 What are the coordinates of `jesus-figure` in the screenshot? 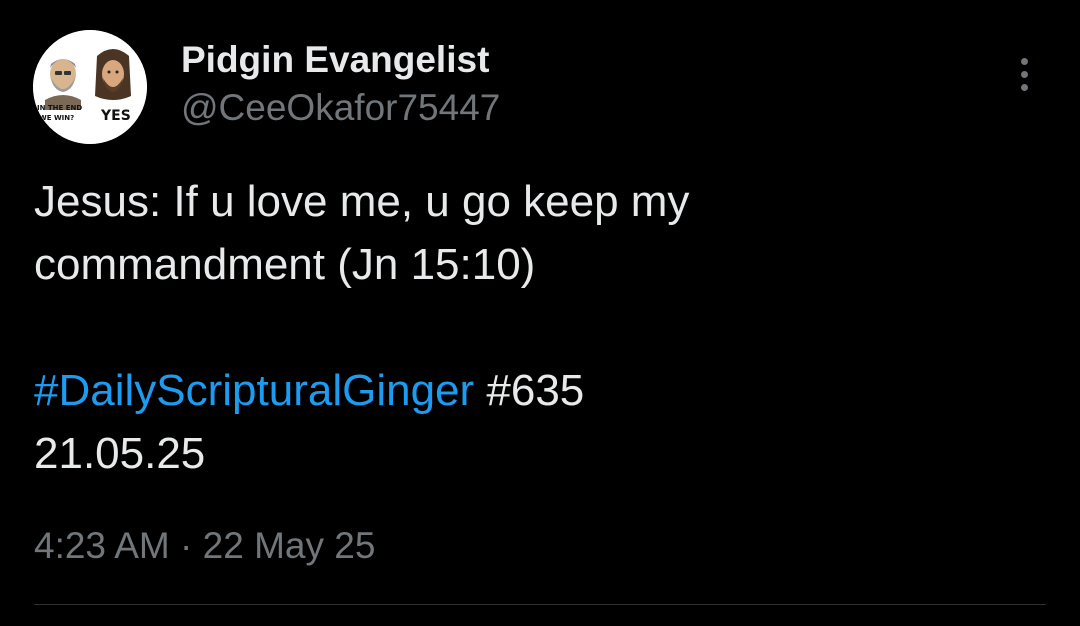 It's located at (113, 74).